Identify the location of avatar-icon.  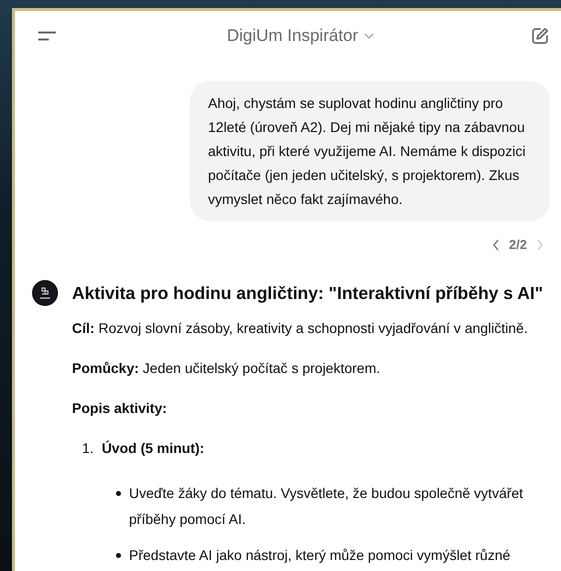
(45, 293).